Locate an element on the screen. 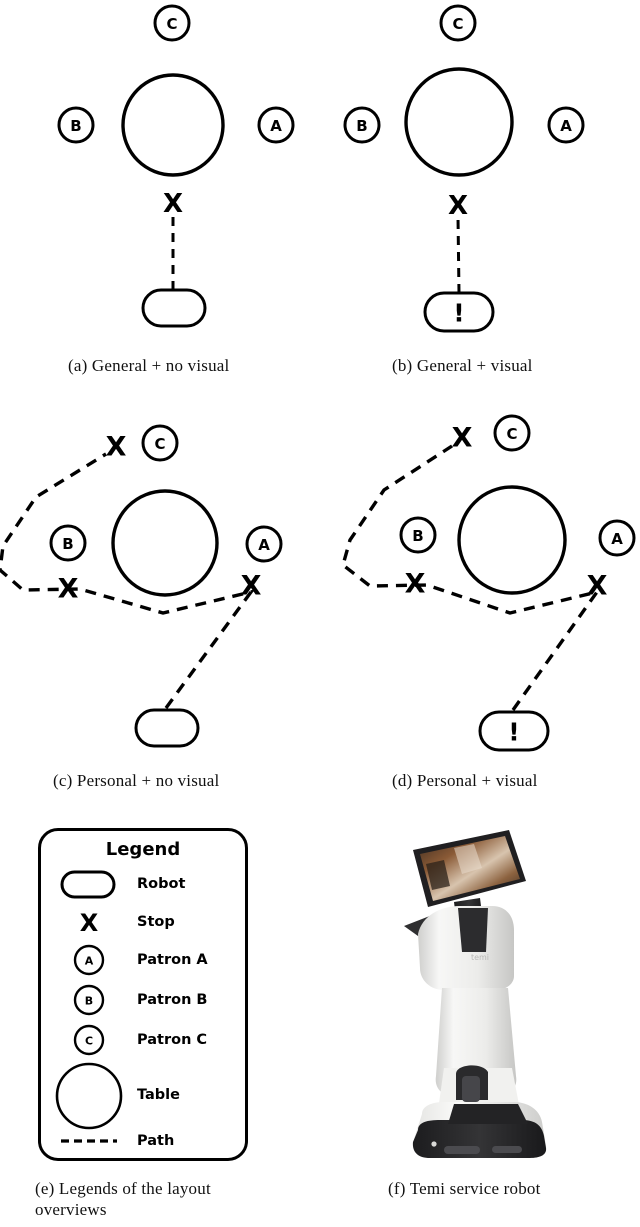 This screenshot has height=1227, width=640. temi-robot-photo: temi is located at coordinates (491, 994).